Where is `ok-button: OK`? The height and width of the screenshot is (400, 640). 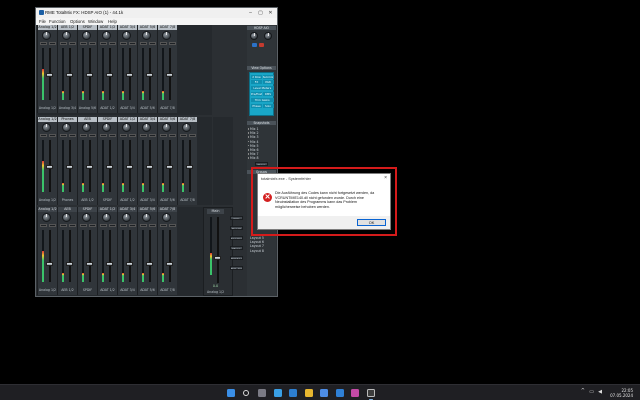
ok-button: OK is located at coordinates (371, 222).